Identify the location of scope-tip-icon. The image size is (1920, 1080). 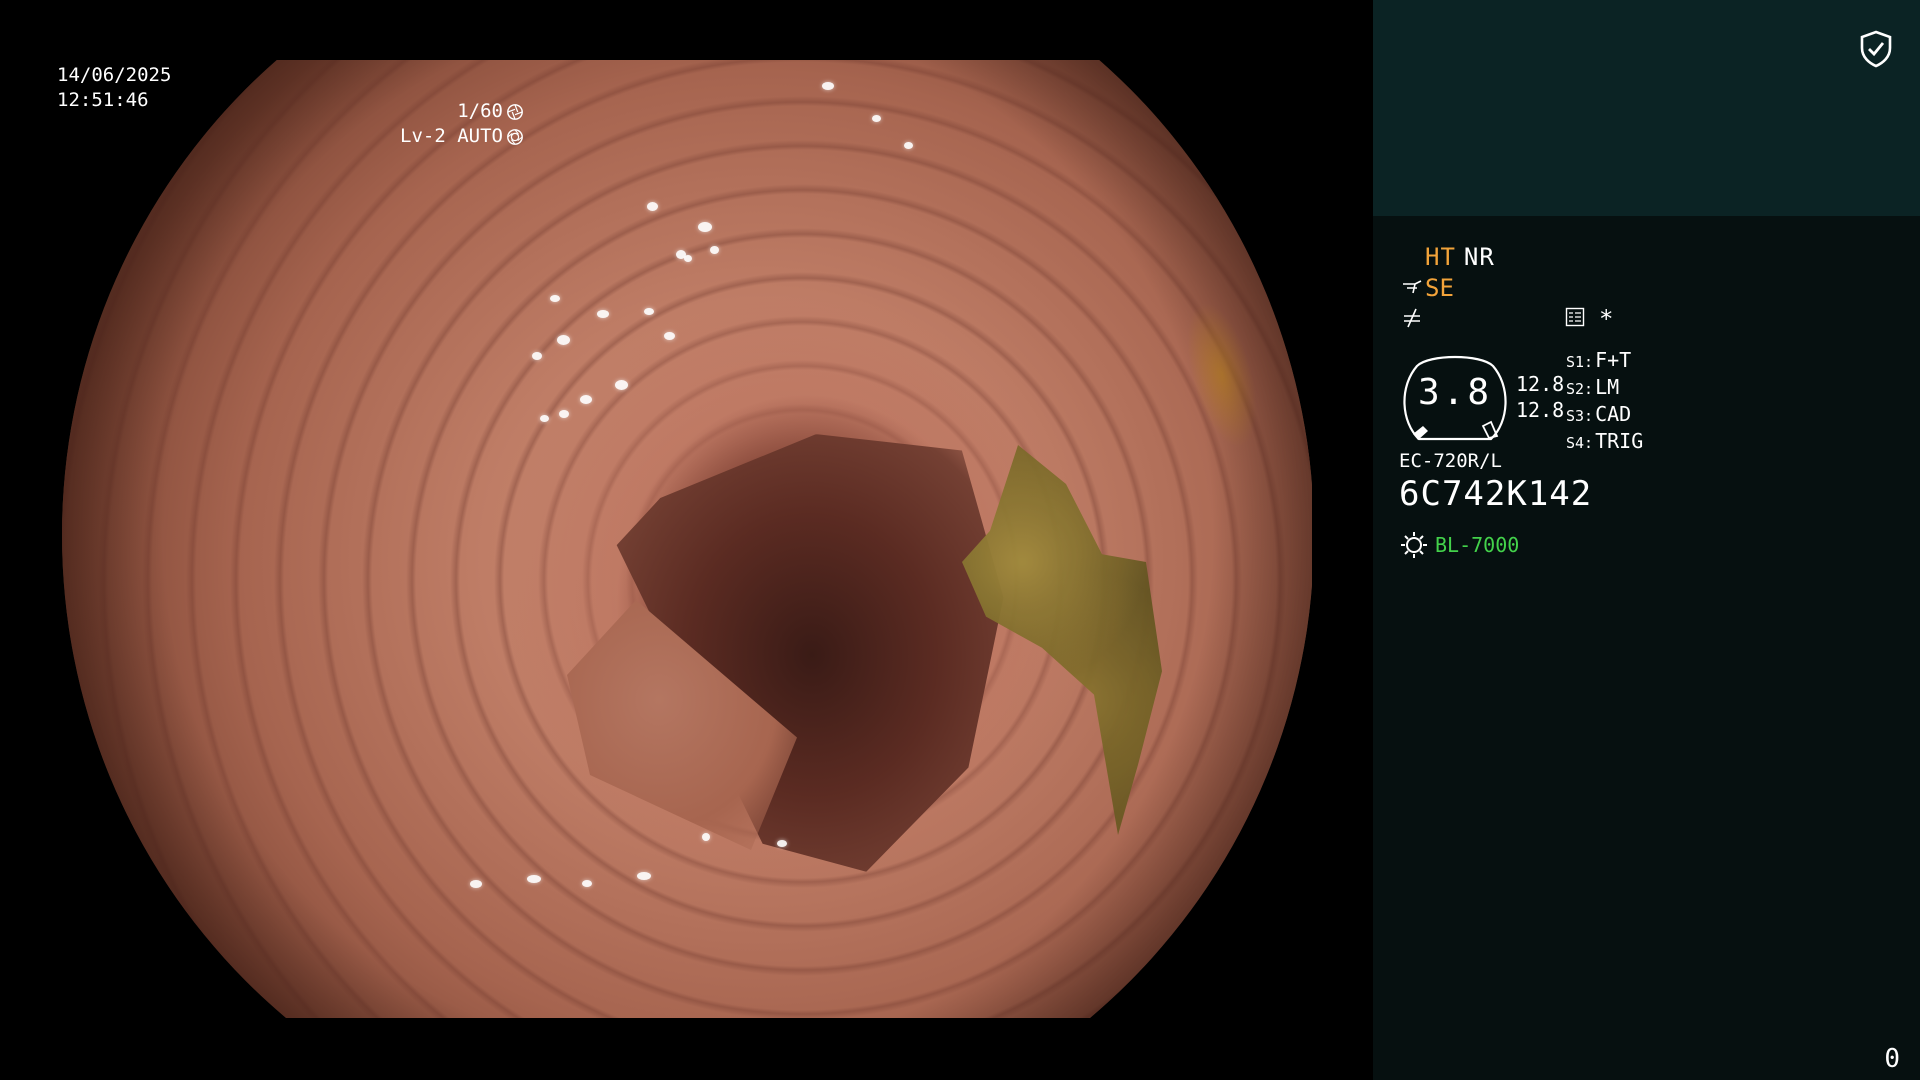
(1412, 287).